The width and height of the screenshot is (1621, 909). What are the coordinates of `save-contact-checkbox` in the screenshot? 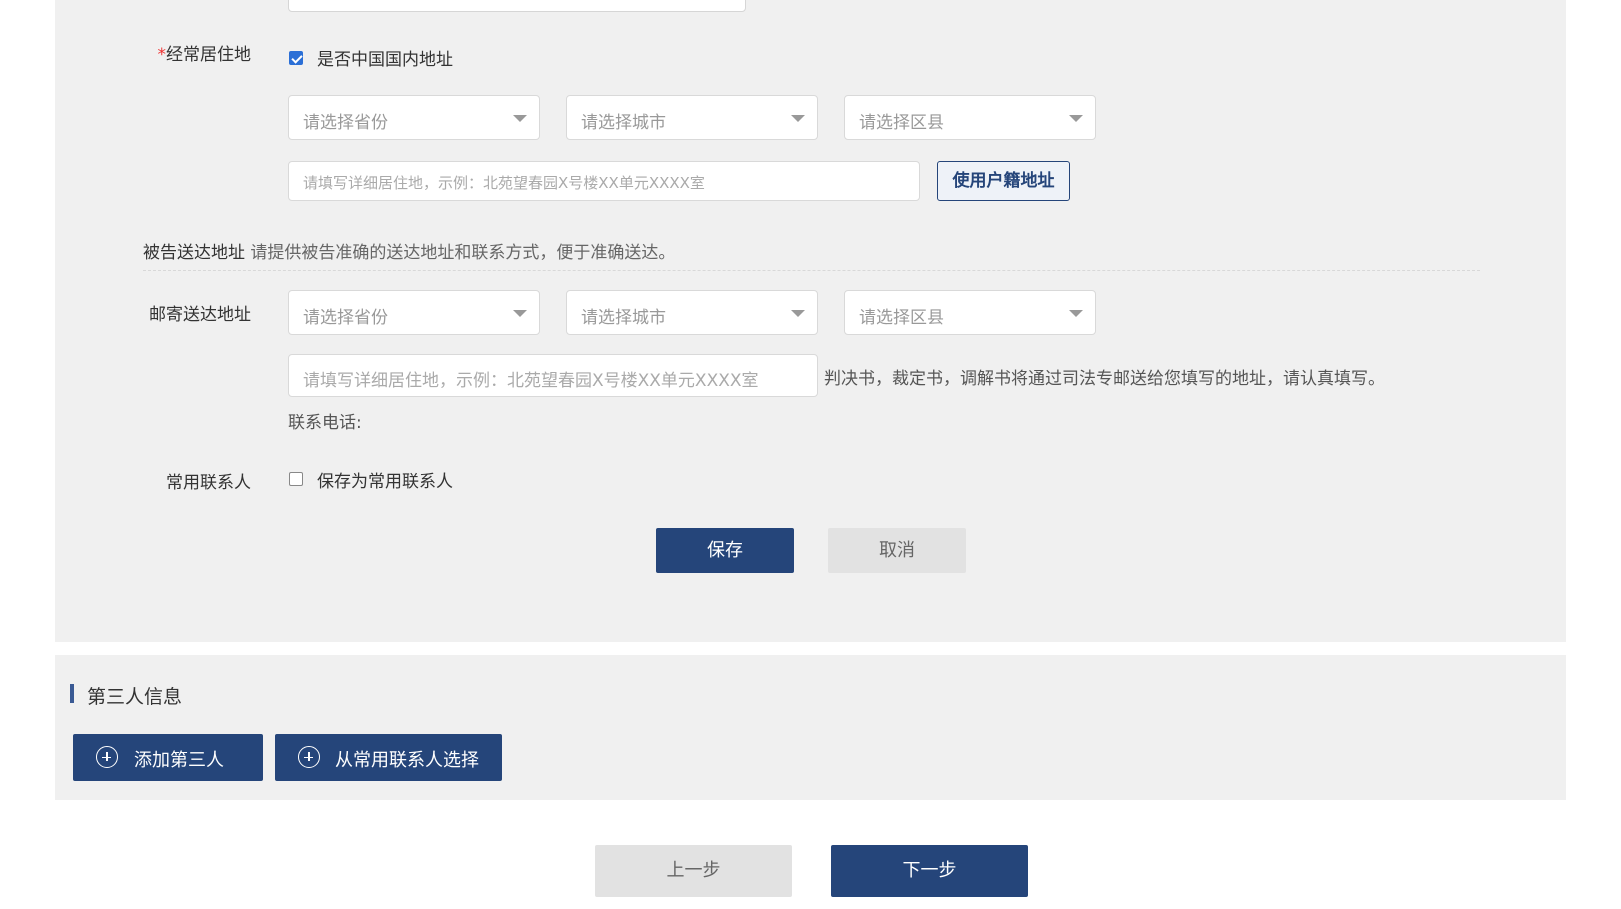 It's located at (296, 479).